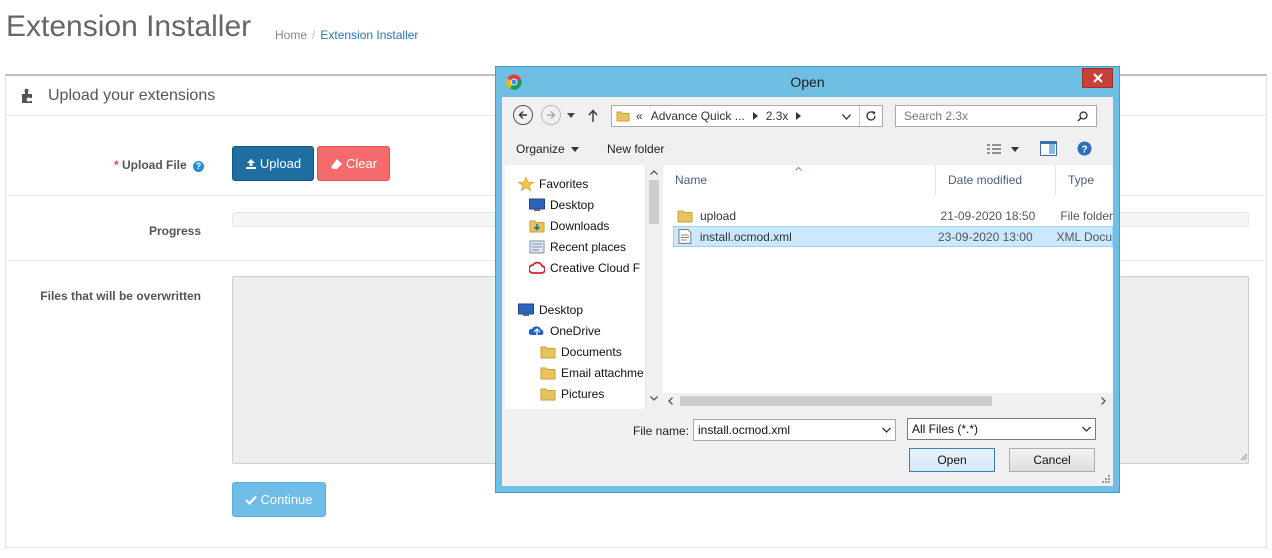  I want to click on nav-item-desktop: Desktop, so click(561, 205).